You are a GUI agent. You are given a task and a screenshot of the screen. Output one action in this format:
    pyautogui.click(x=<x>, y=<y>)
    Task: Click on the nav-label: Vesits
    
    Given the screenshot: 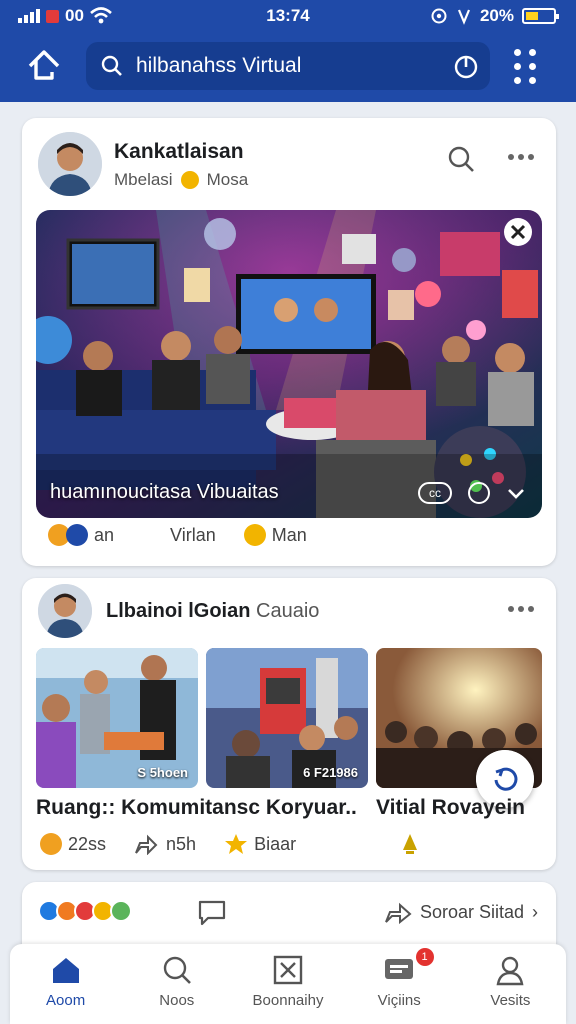 What is the action you would take?
    pyautogui.click(x=510, y=1000)
    